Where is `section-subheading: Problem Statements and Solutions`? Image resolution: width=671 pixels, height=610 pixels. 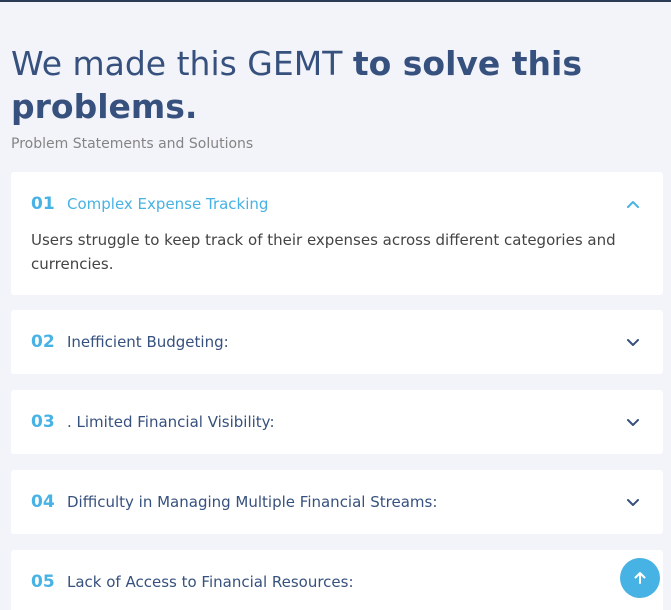
section-subheading: Problem Statements and Solutions is located at coordinates (132, 144).